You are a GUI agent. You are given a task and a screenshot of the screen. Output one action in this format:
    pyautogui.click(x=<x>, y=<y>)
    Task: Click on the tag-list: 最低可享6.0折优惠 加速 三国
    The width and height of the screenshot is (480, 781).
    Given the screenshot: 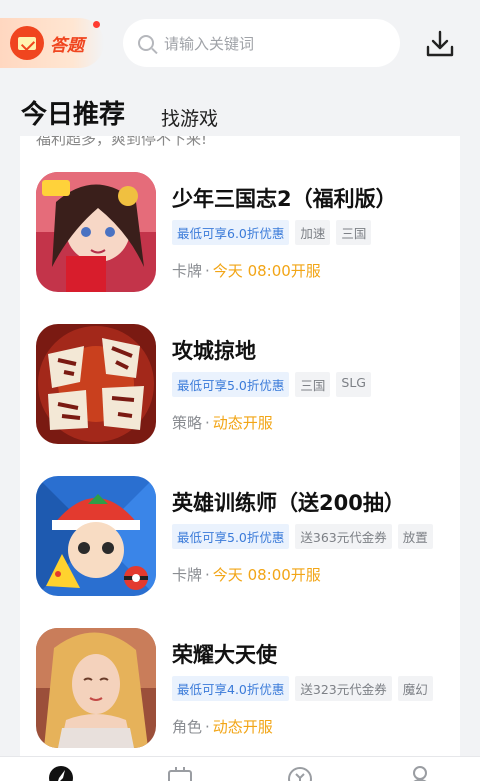 What is the action you would take?
    pyautogui.click(x=272, y=232)
    